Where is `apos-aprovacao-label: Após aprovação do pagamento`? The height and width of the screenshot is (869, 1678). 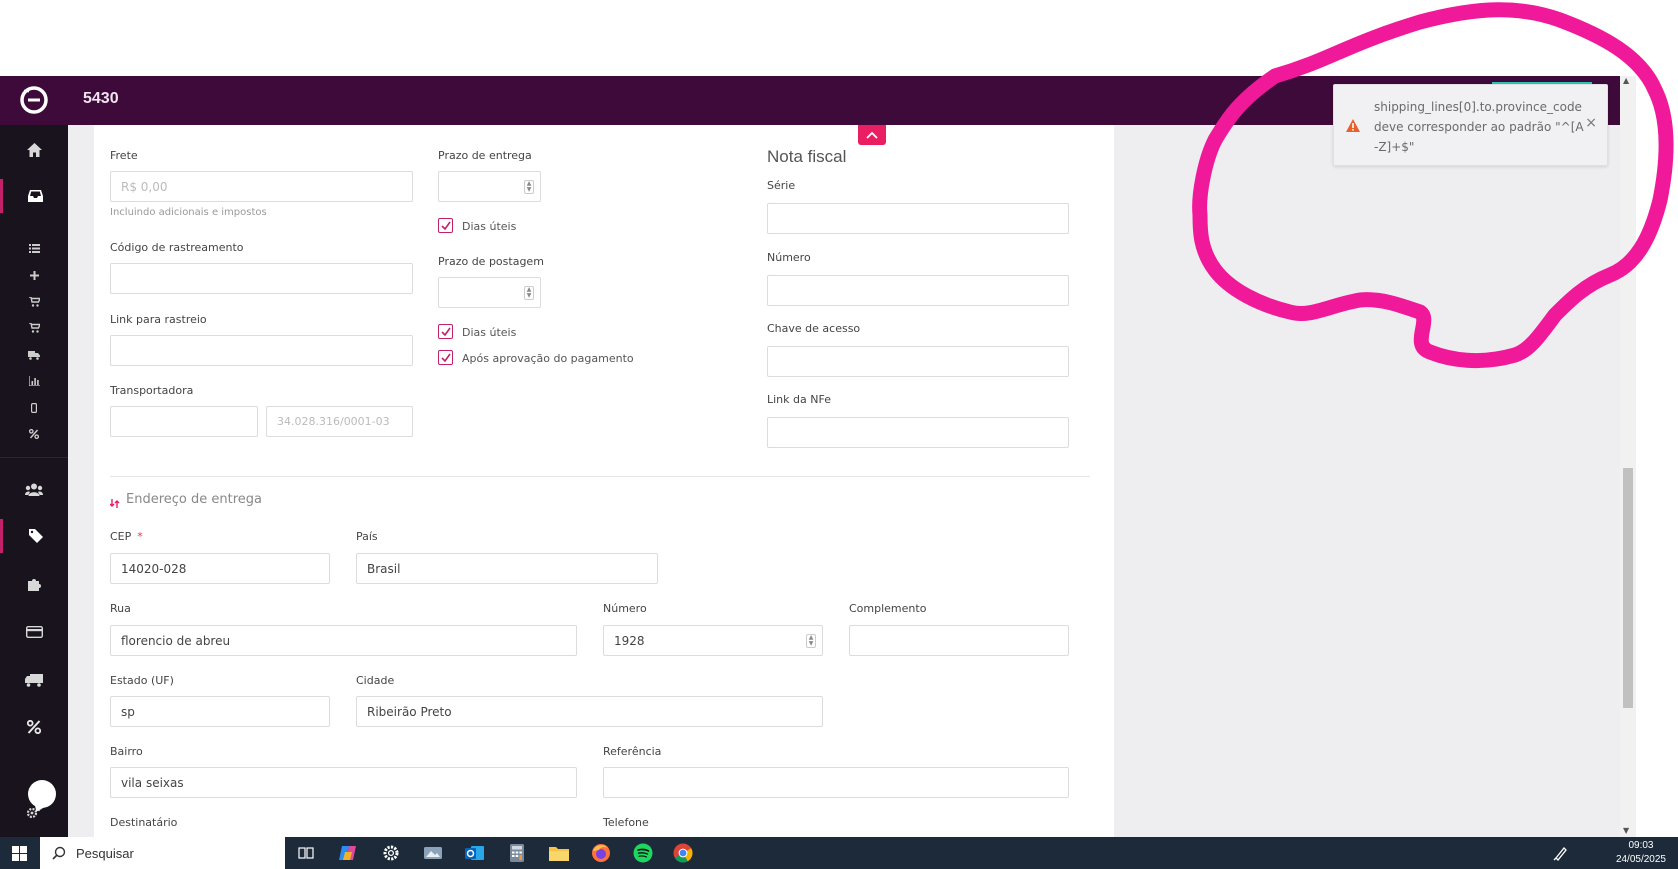
apos-aprovacao-label: Após aprovação do pagamento is located at coordinates (548, 358).